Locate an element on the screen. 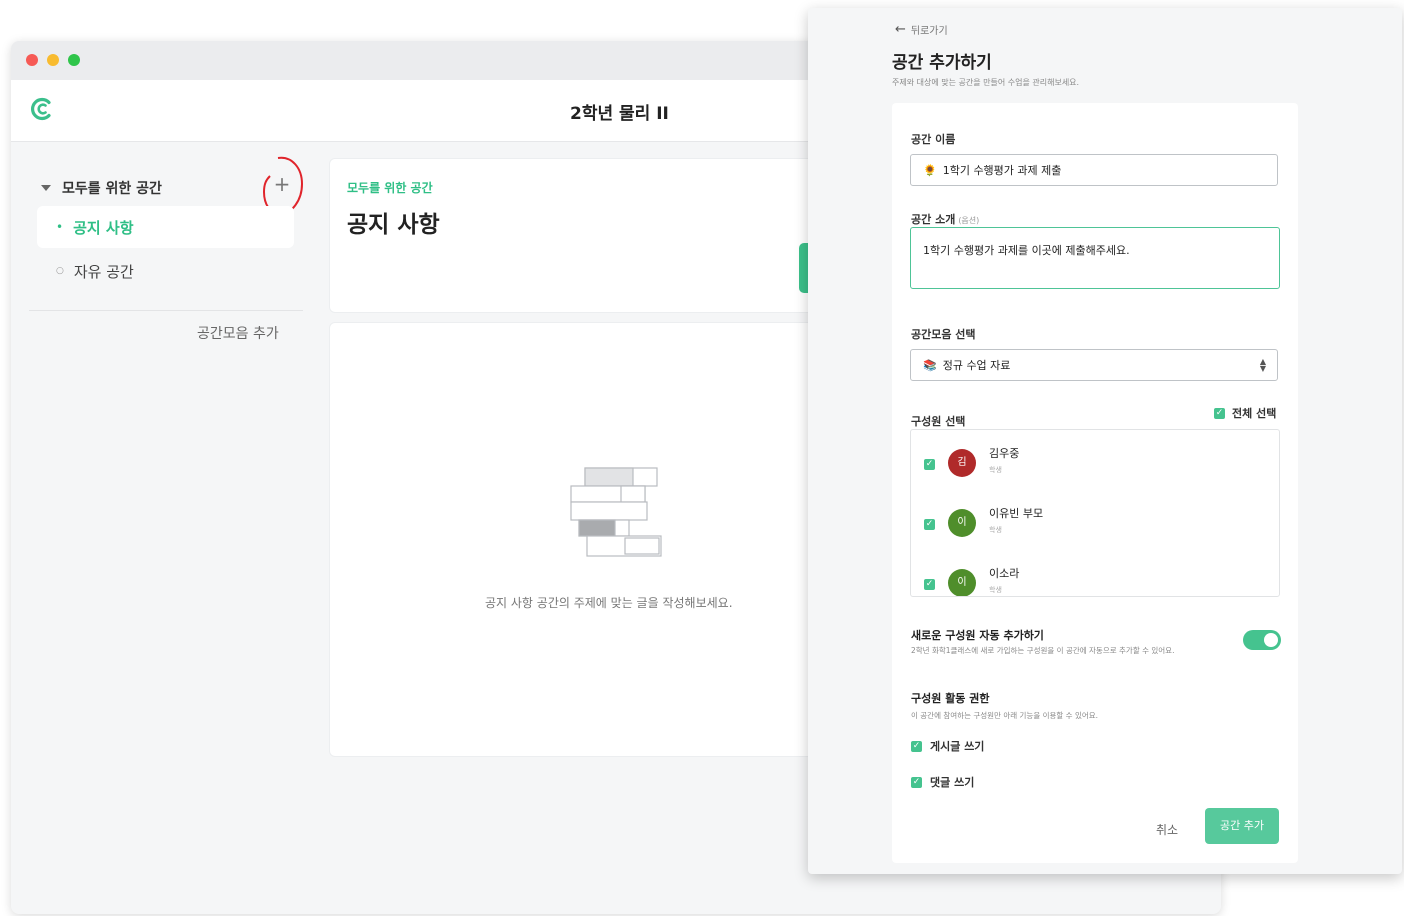 This screenshot has height=916, width=1404. space-group-label: 모두를 위한 공간 is located at coordinates (112, 189).